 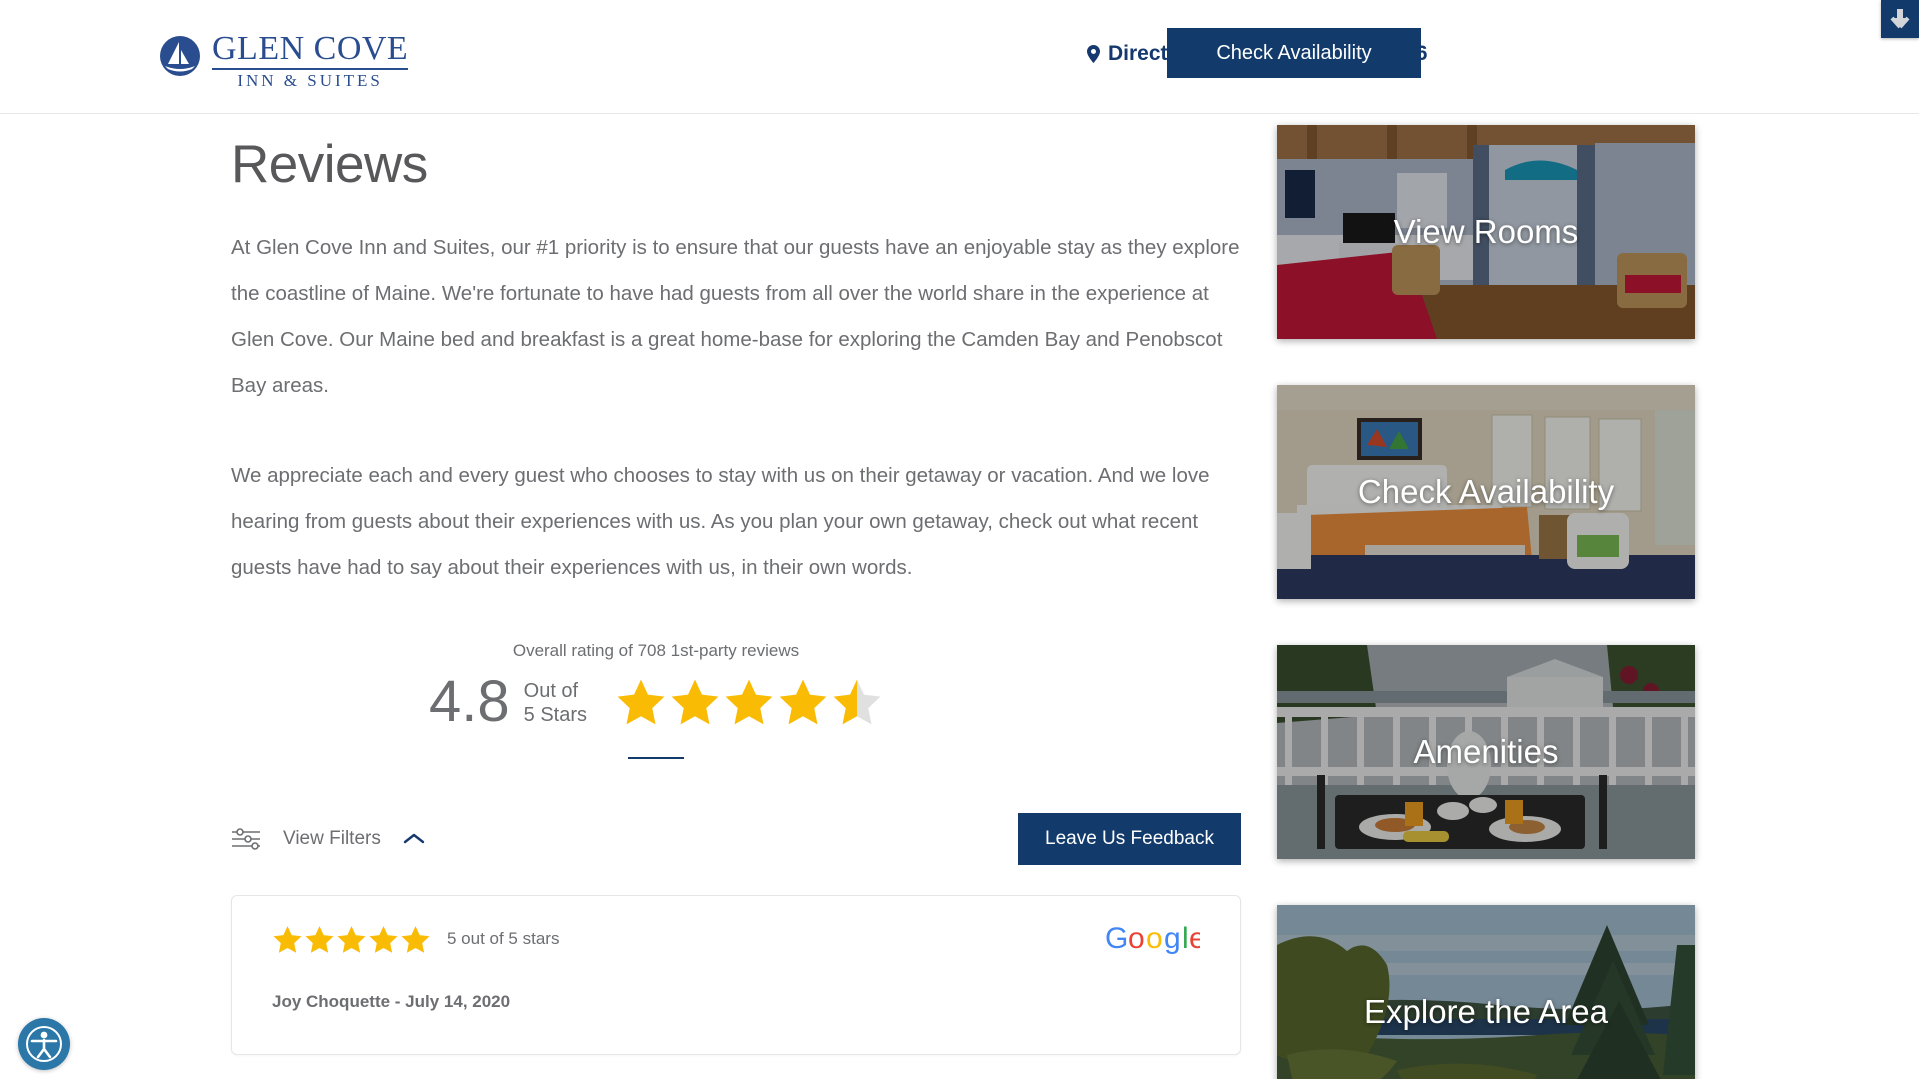 I want to click on sliders-icon, so click(x=246, y=839).